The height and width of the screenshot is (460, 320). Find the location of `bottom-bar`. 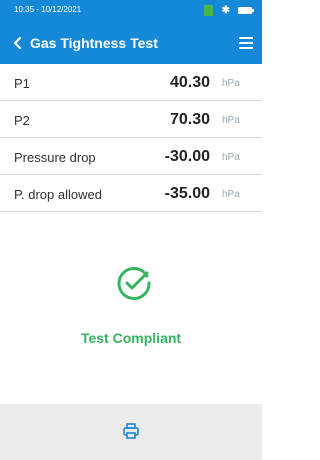

bottom-bar is located at coordinates (131, 432).